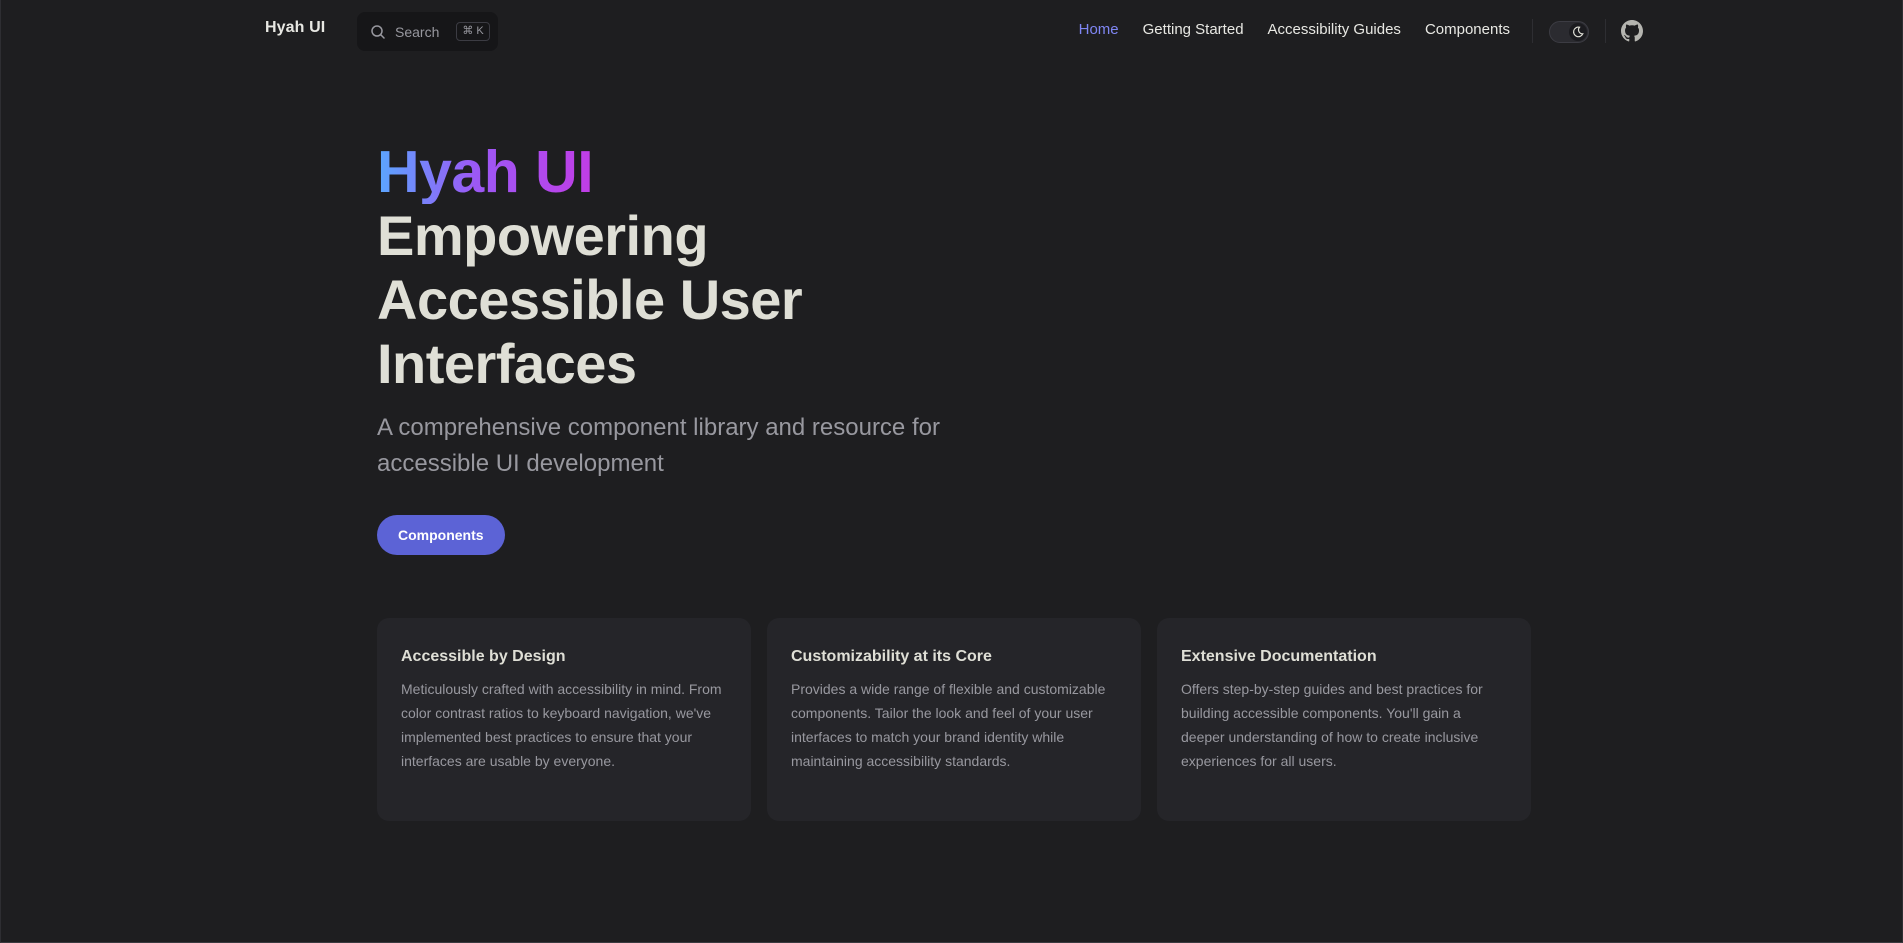 This screenshot has width=1903, height=943. I want to click on nav-link-getting-started: Getting Started, so click(1193, 29).